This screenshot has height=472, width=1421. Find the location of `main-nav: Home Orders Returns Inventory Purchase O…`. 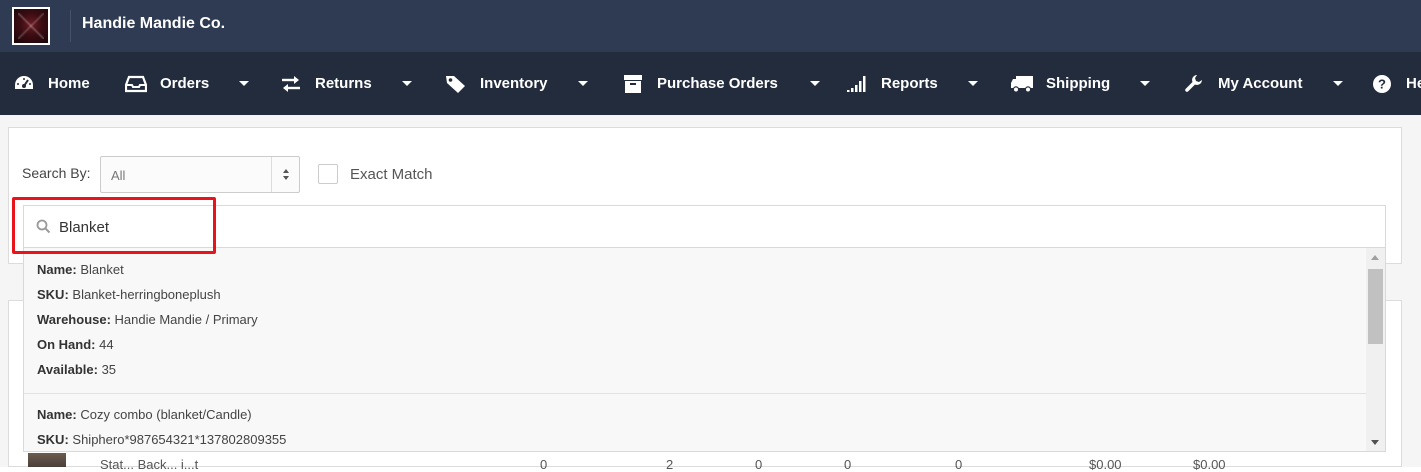

main-nav: Home Orders Returns Inventory Purchase O… is located at coordinates (710, 83).